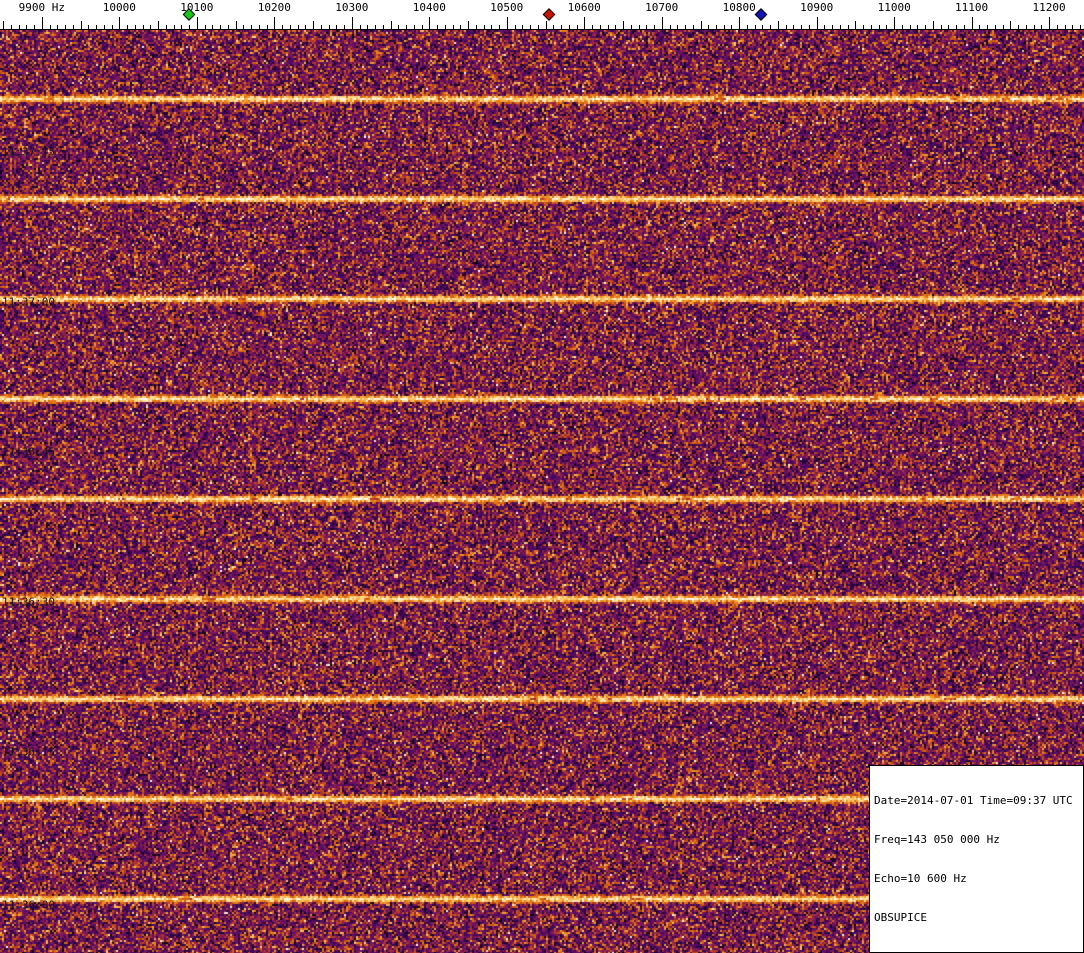 The image size is (1084, 953). I want to click on info-echo-line: Echo=10 600 Hz, so click(920, 878).